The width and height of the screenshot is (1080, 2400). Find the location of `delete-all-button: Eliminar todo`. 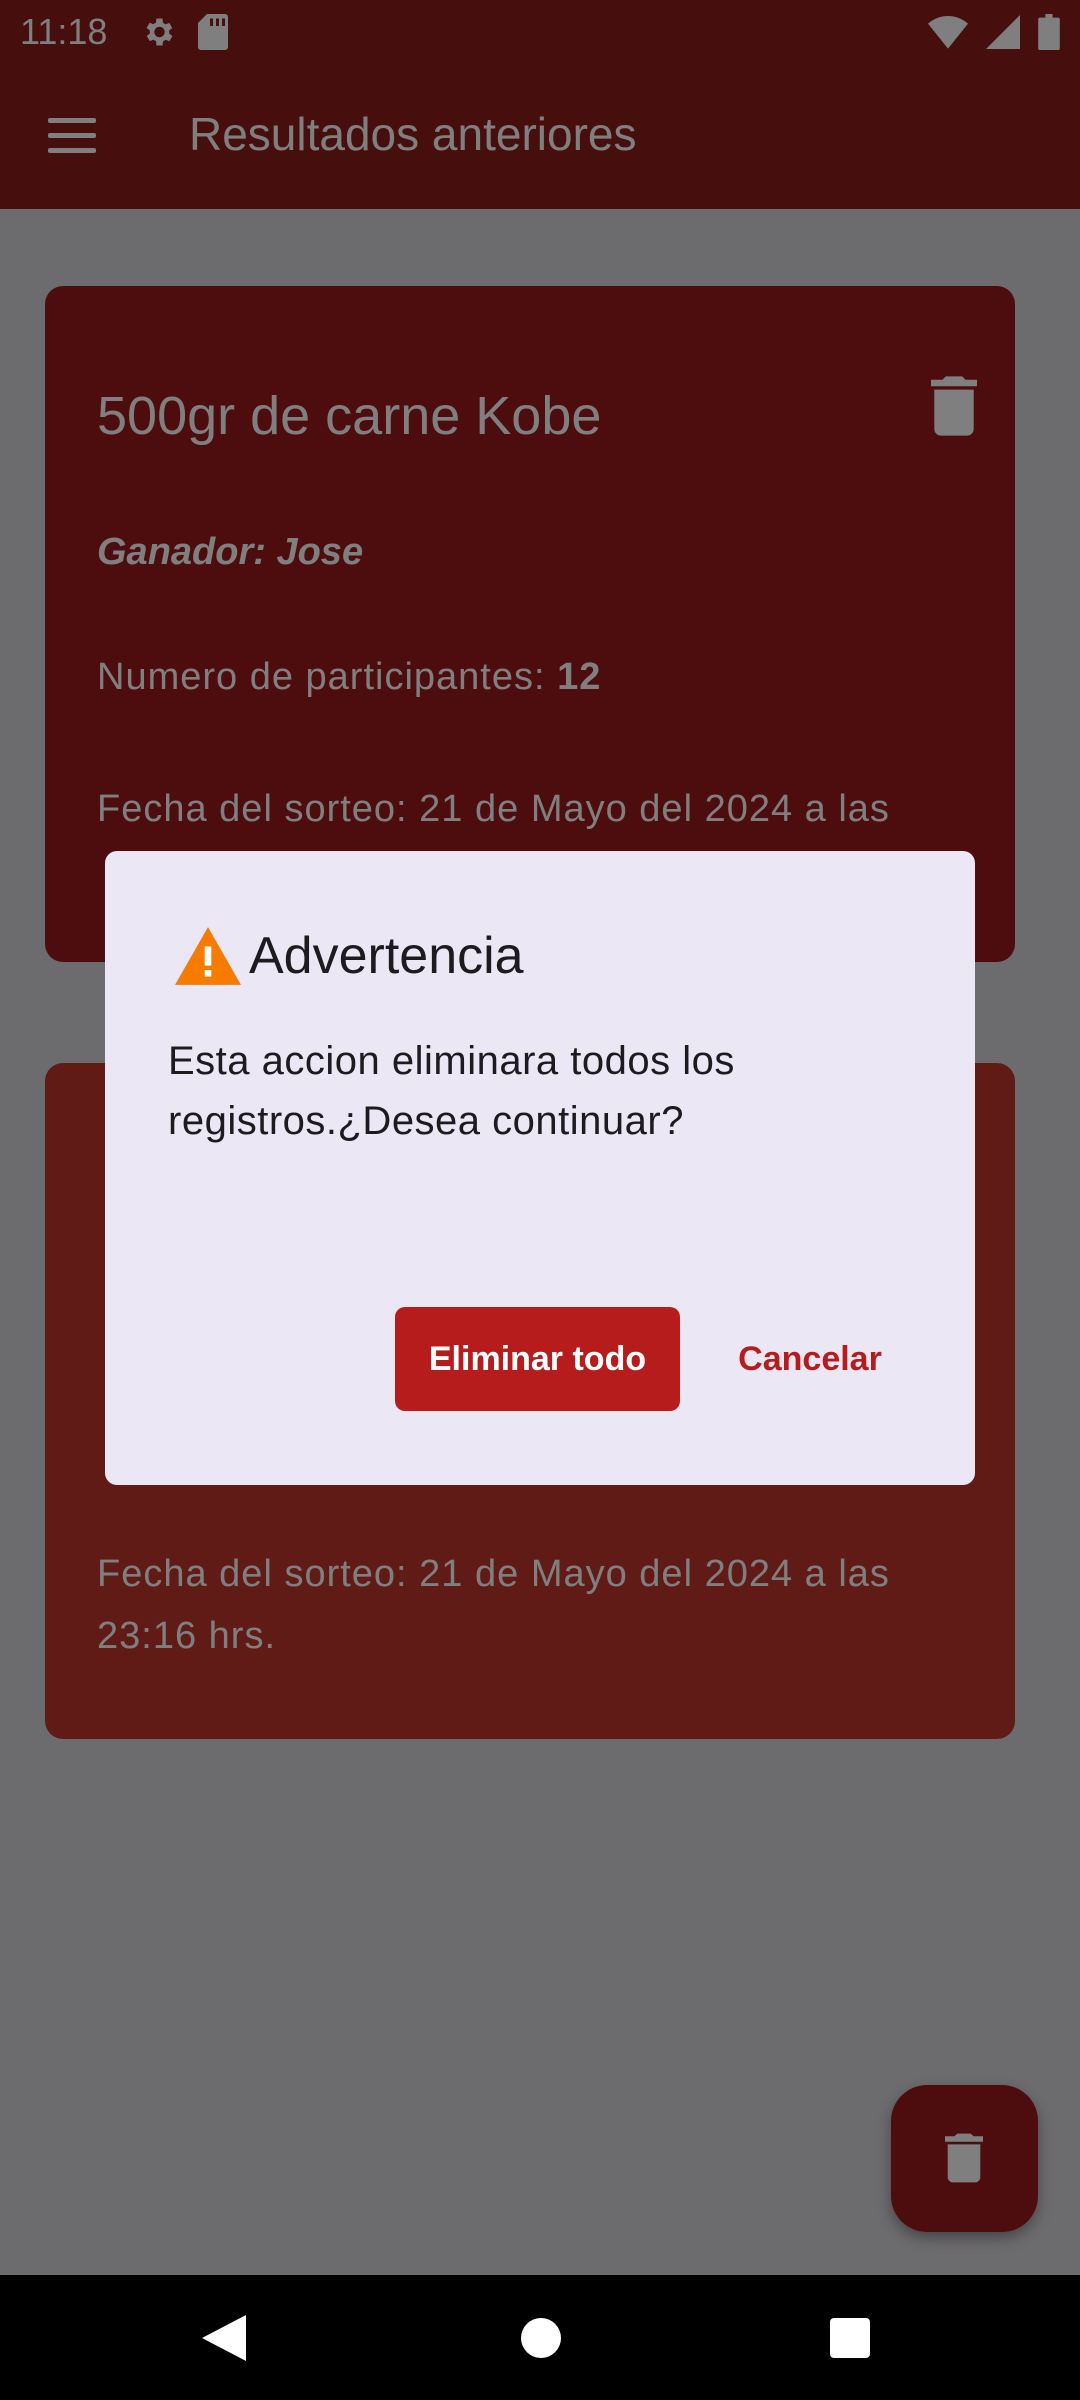

delete-all-button: Eliminar todo is located at coordinates (537, 1359).